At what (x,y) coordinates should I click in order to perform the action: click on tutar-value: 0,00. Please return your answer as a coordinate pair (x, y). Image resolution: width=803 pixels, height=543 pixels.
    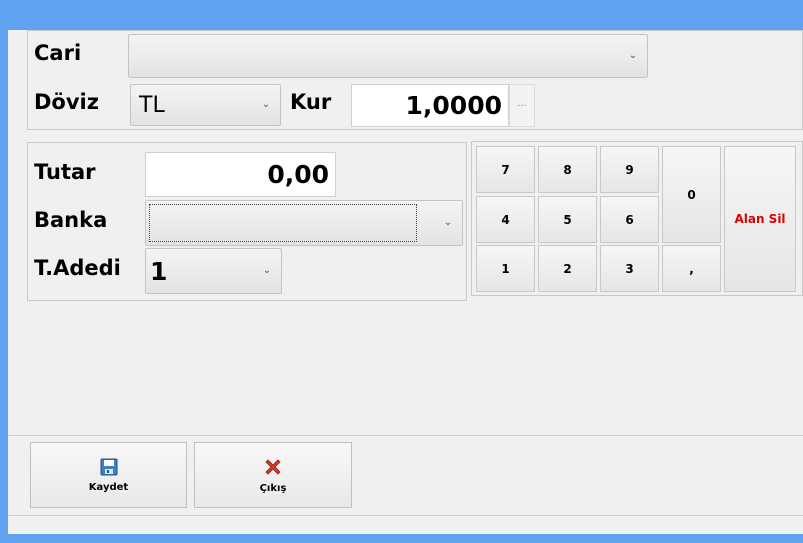
    Looking at the image, I should click on (298, 174).